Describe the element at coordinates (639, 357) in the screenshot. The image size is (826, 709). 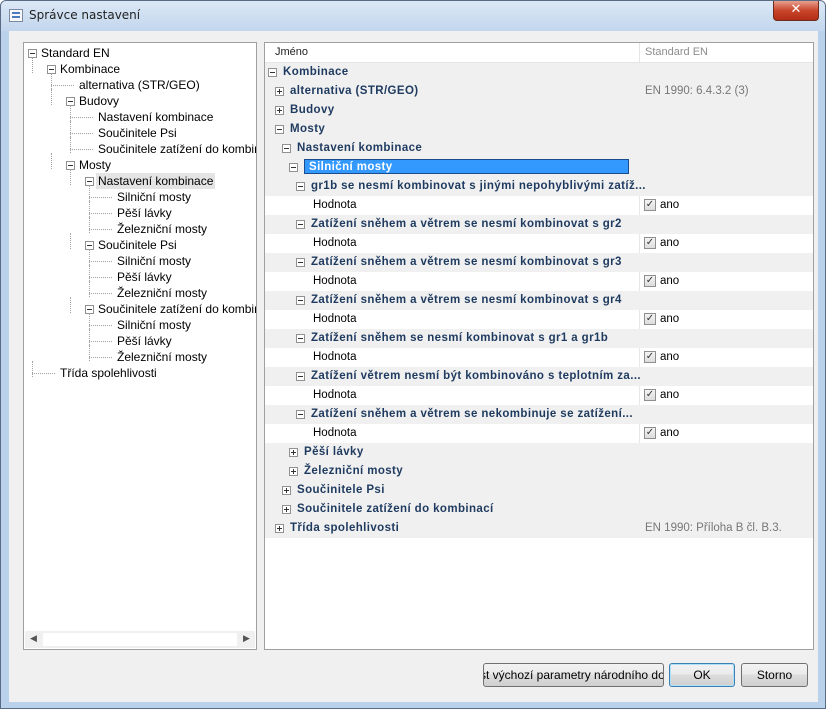
I see `value-column-separator` at that location.